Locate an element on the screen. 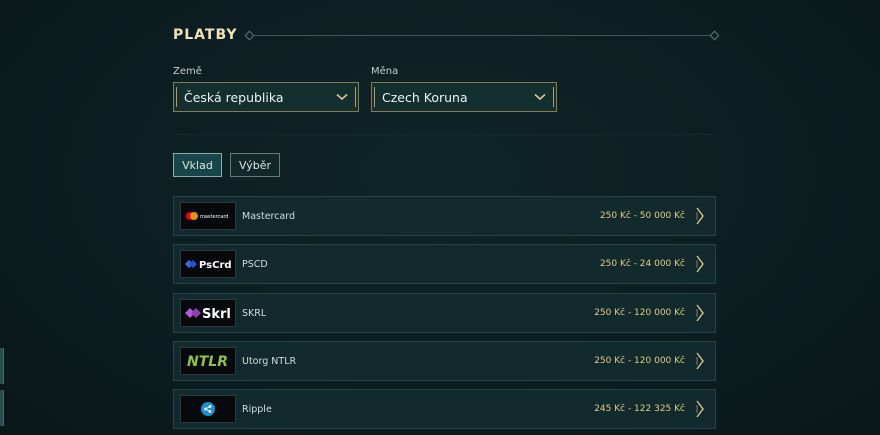 This screenshot has height=435, width=880. tab-deposit-label: Vklad is located at coordinates (197, 165).